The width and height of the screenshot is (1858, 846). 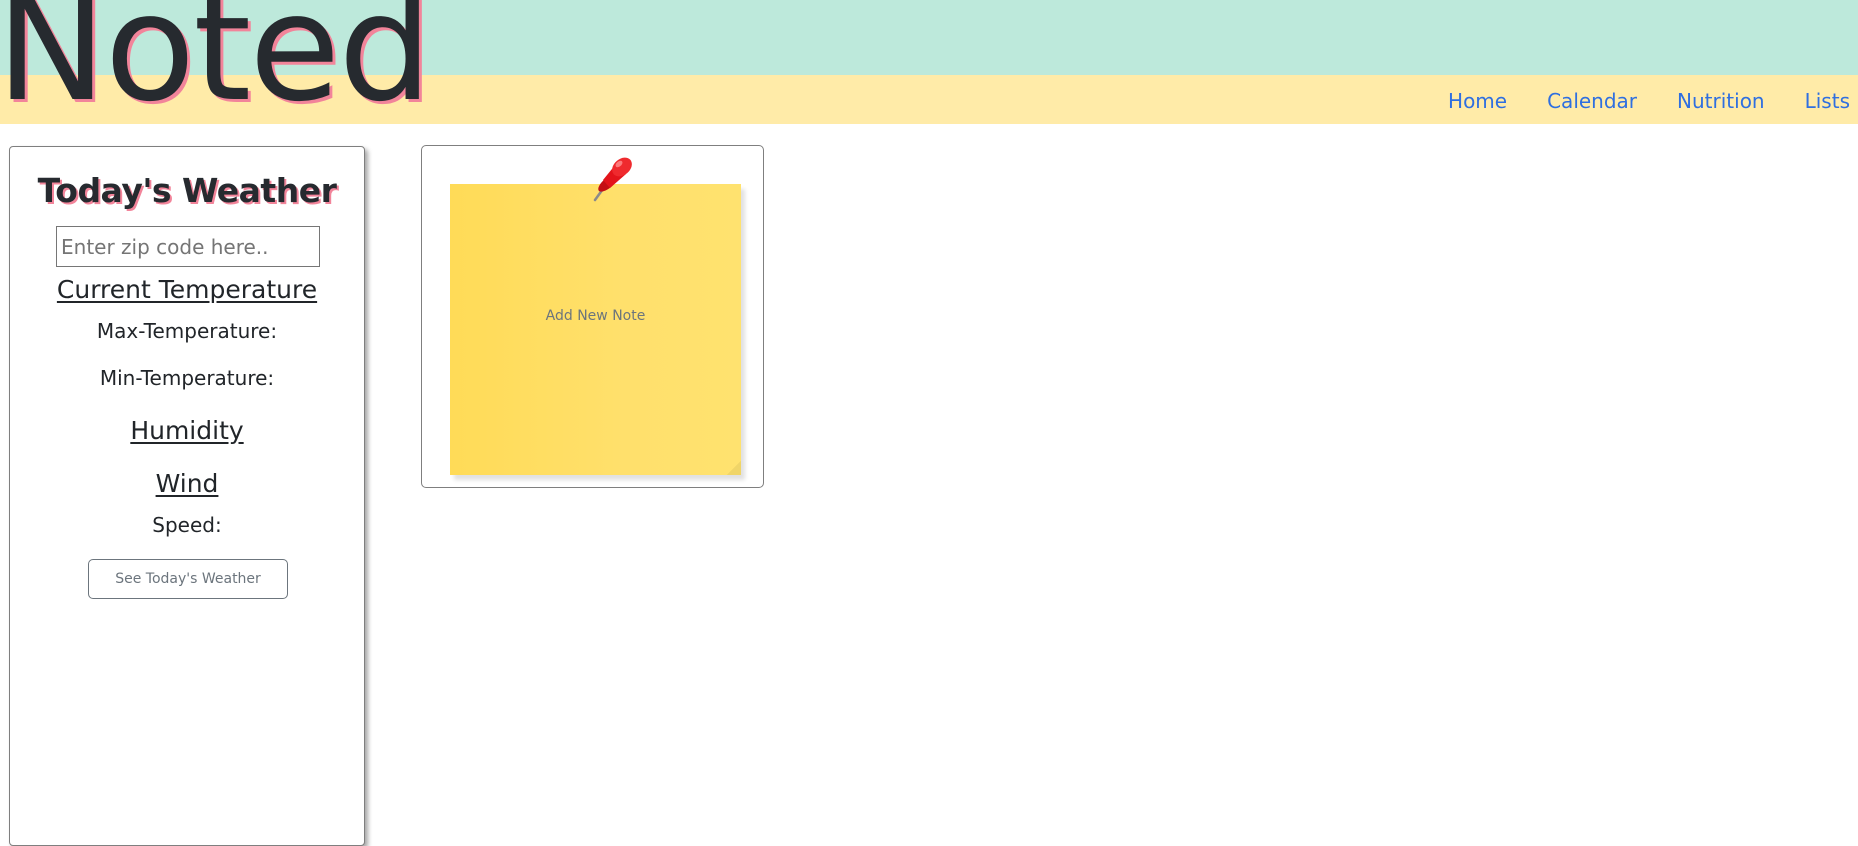 I want to click on wind-heading: Wind, so click(x=187, y=483).